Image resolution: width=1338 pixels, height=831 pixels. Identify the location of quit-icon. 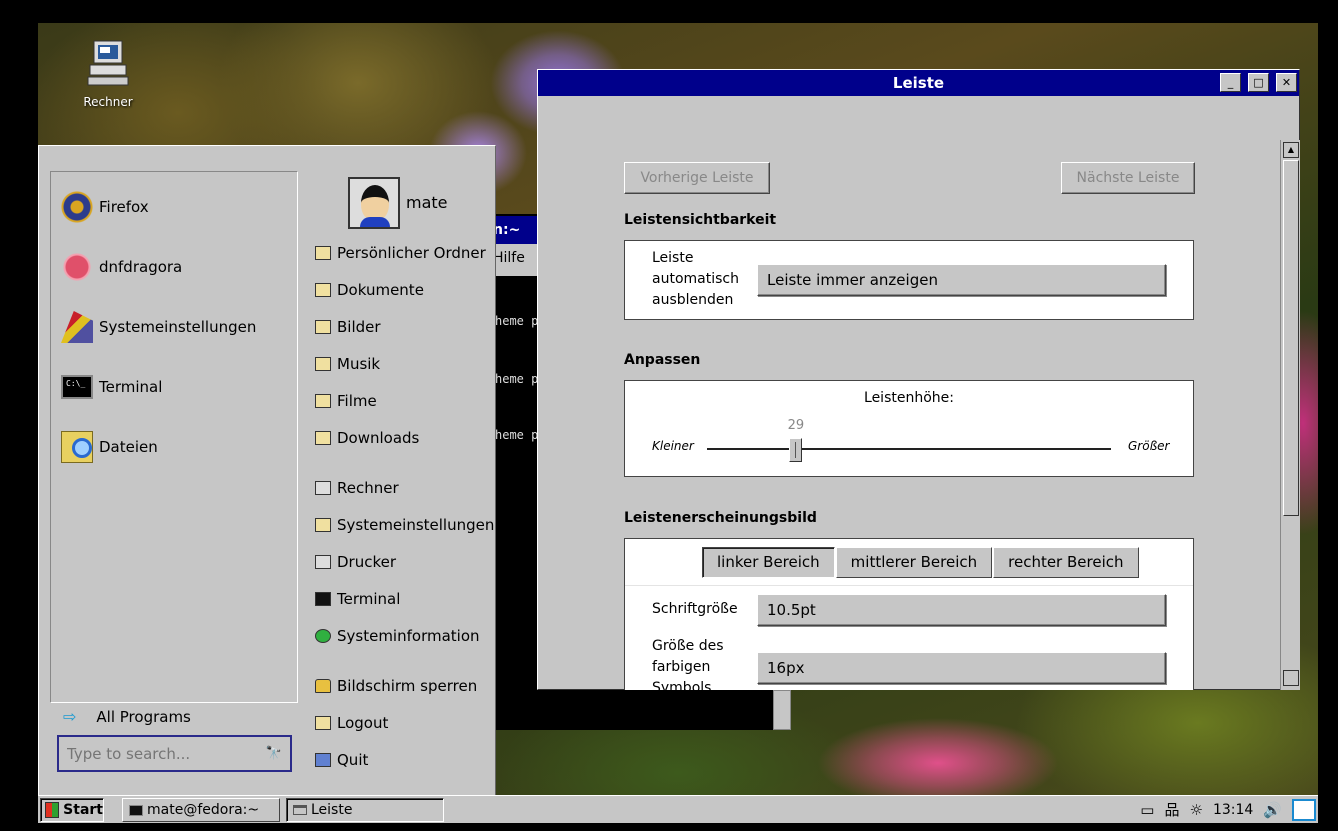
(323, 760).